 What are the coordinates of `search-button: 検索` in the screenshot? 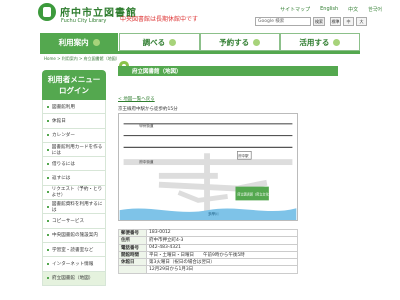 It's located at (319, 21).